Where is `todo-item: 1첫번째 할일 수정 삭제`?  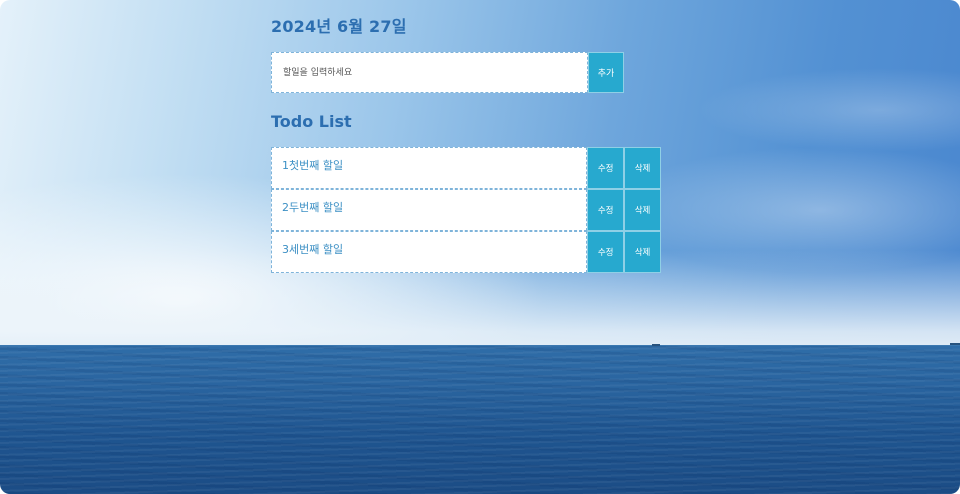 todo-item: 1첫번째 할일 수정 삭제 is located at coordinates (466, 168).